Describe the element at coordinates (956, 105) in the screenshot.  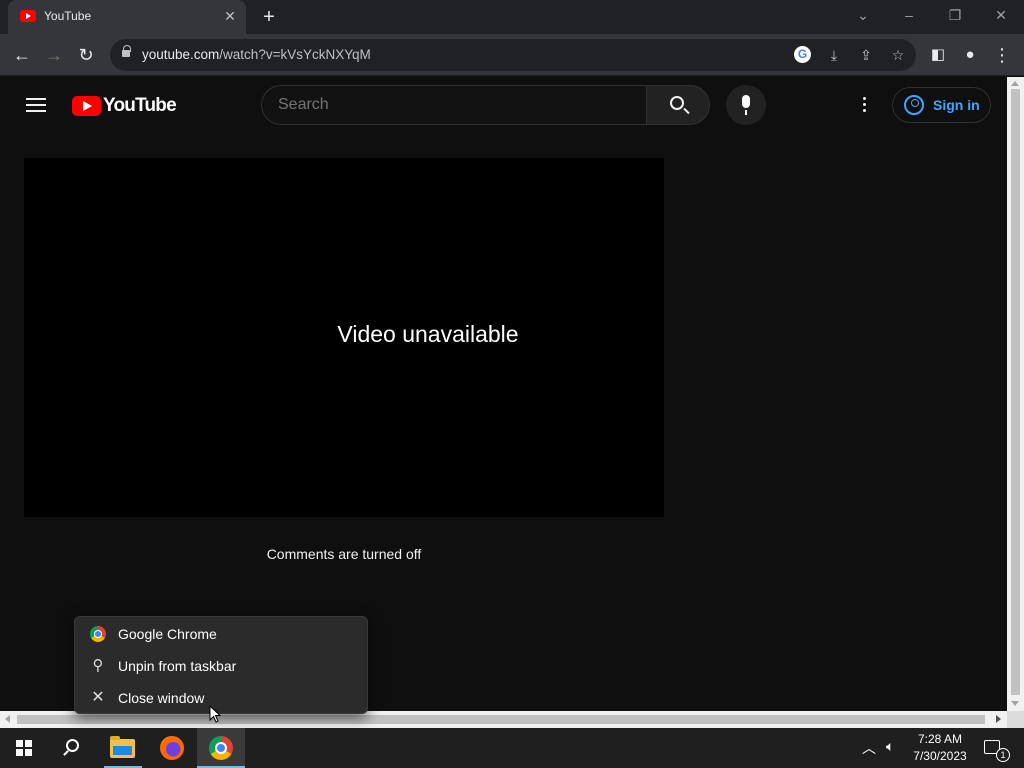
I see `sign-in-label: Sign in` at that location.